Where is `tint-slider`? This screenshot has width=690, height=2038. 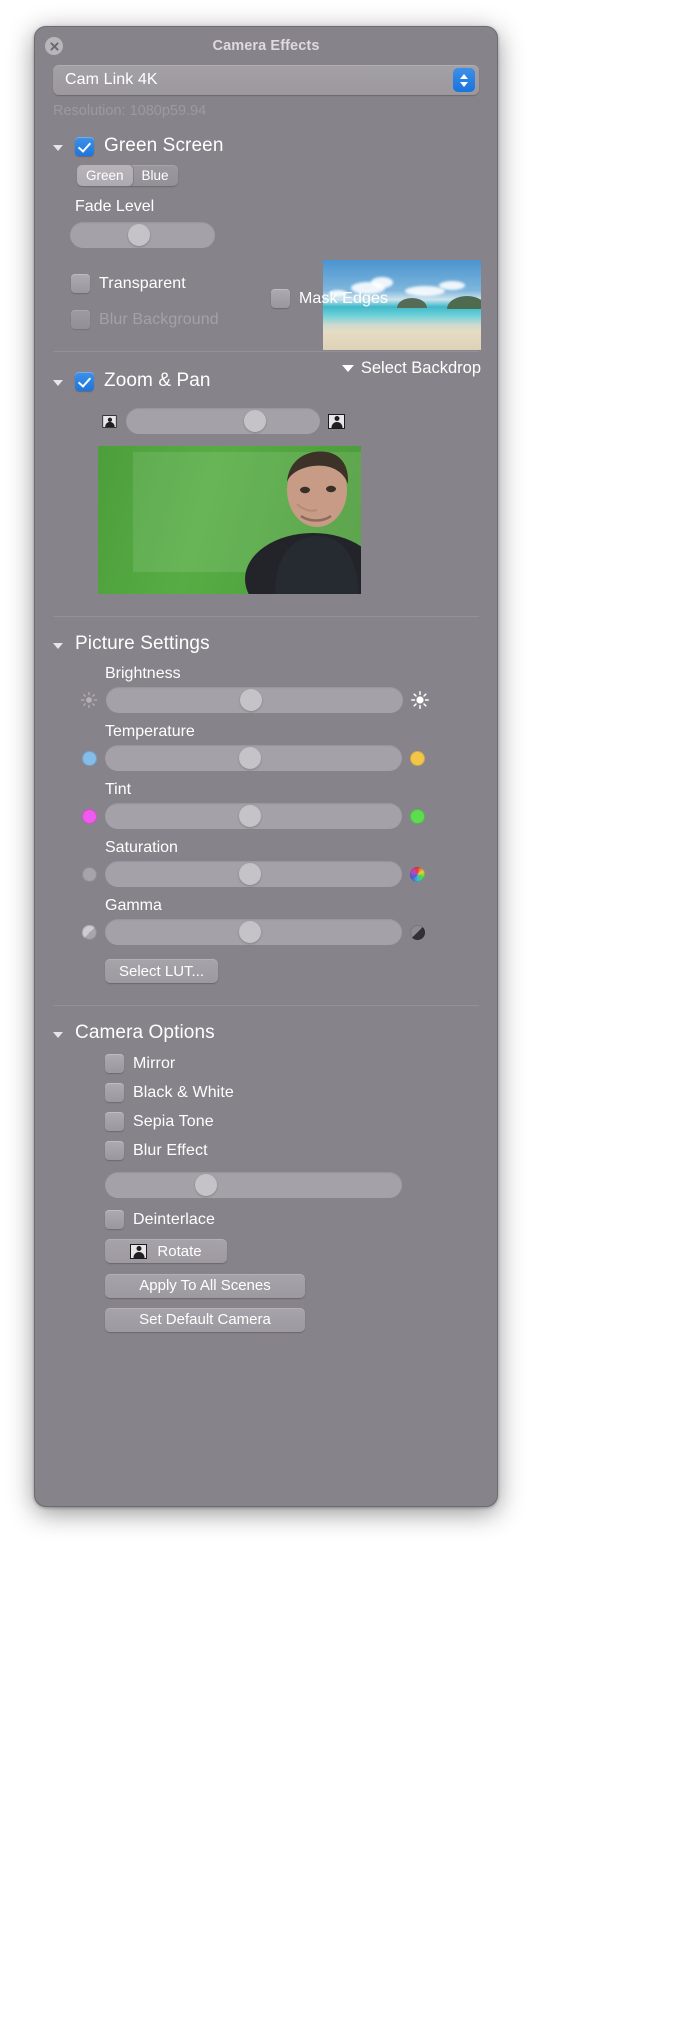 tint-slider is located at coordinates (253, 816).